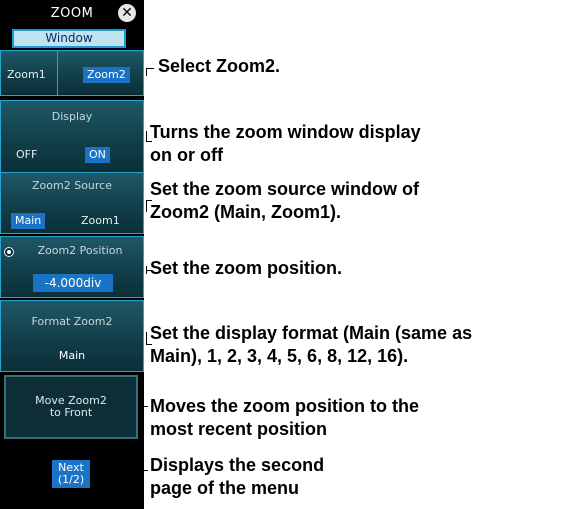  Describe the element at coordinates (245, 212) in the screenshot. I see `callout-source-line2: Zoom2 (Main, Zoom1).` at that location.